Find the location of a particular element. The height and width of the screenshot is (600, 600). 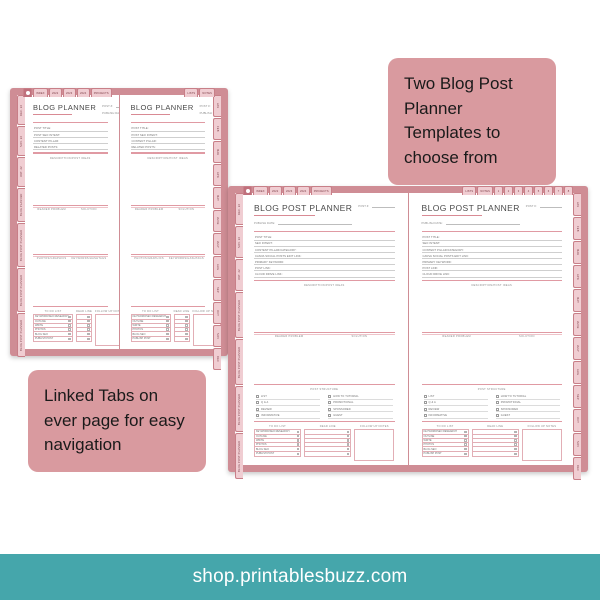

side-tab-nov: NOV is located at coordinates (217, 336).